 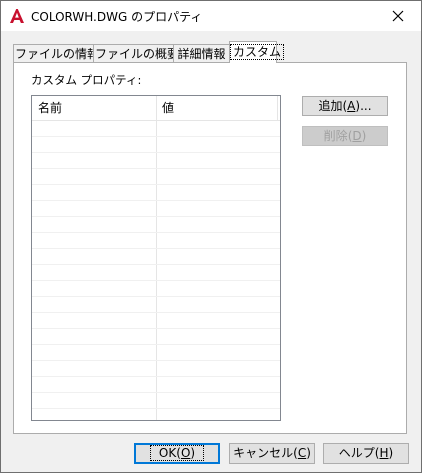 I want to click on close-button, so click(x=398, y=16).